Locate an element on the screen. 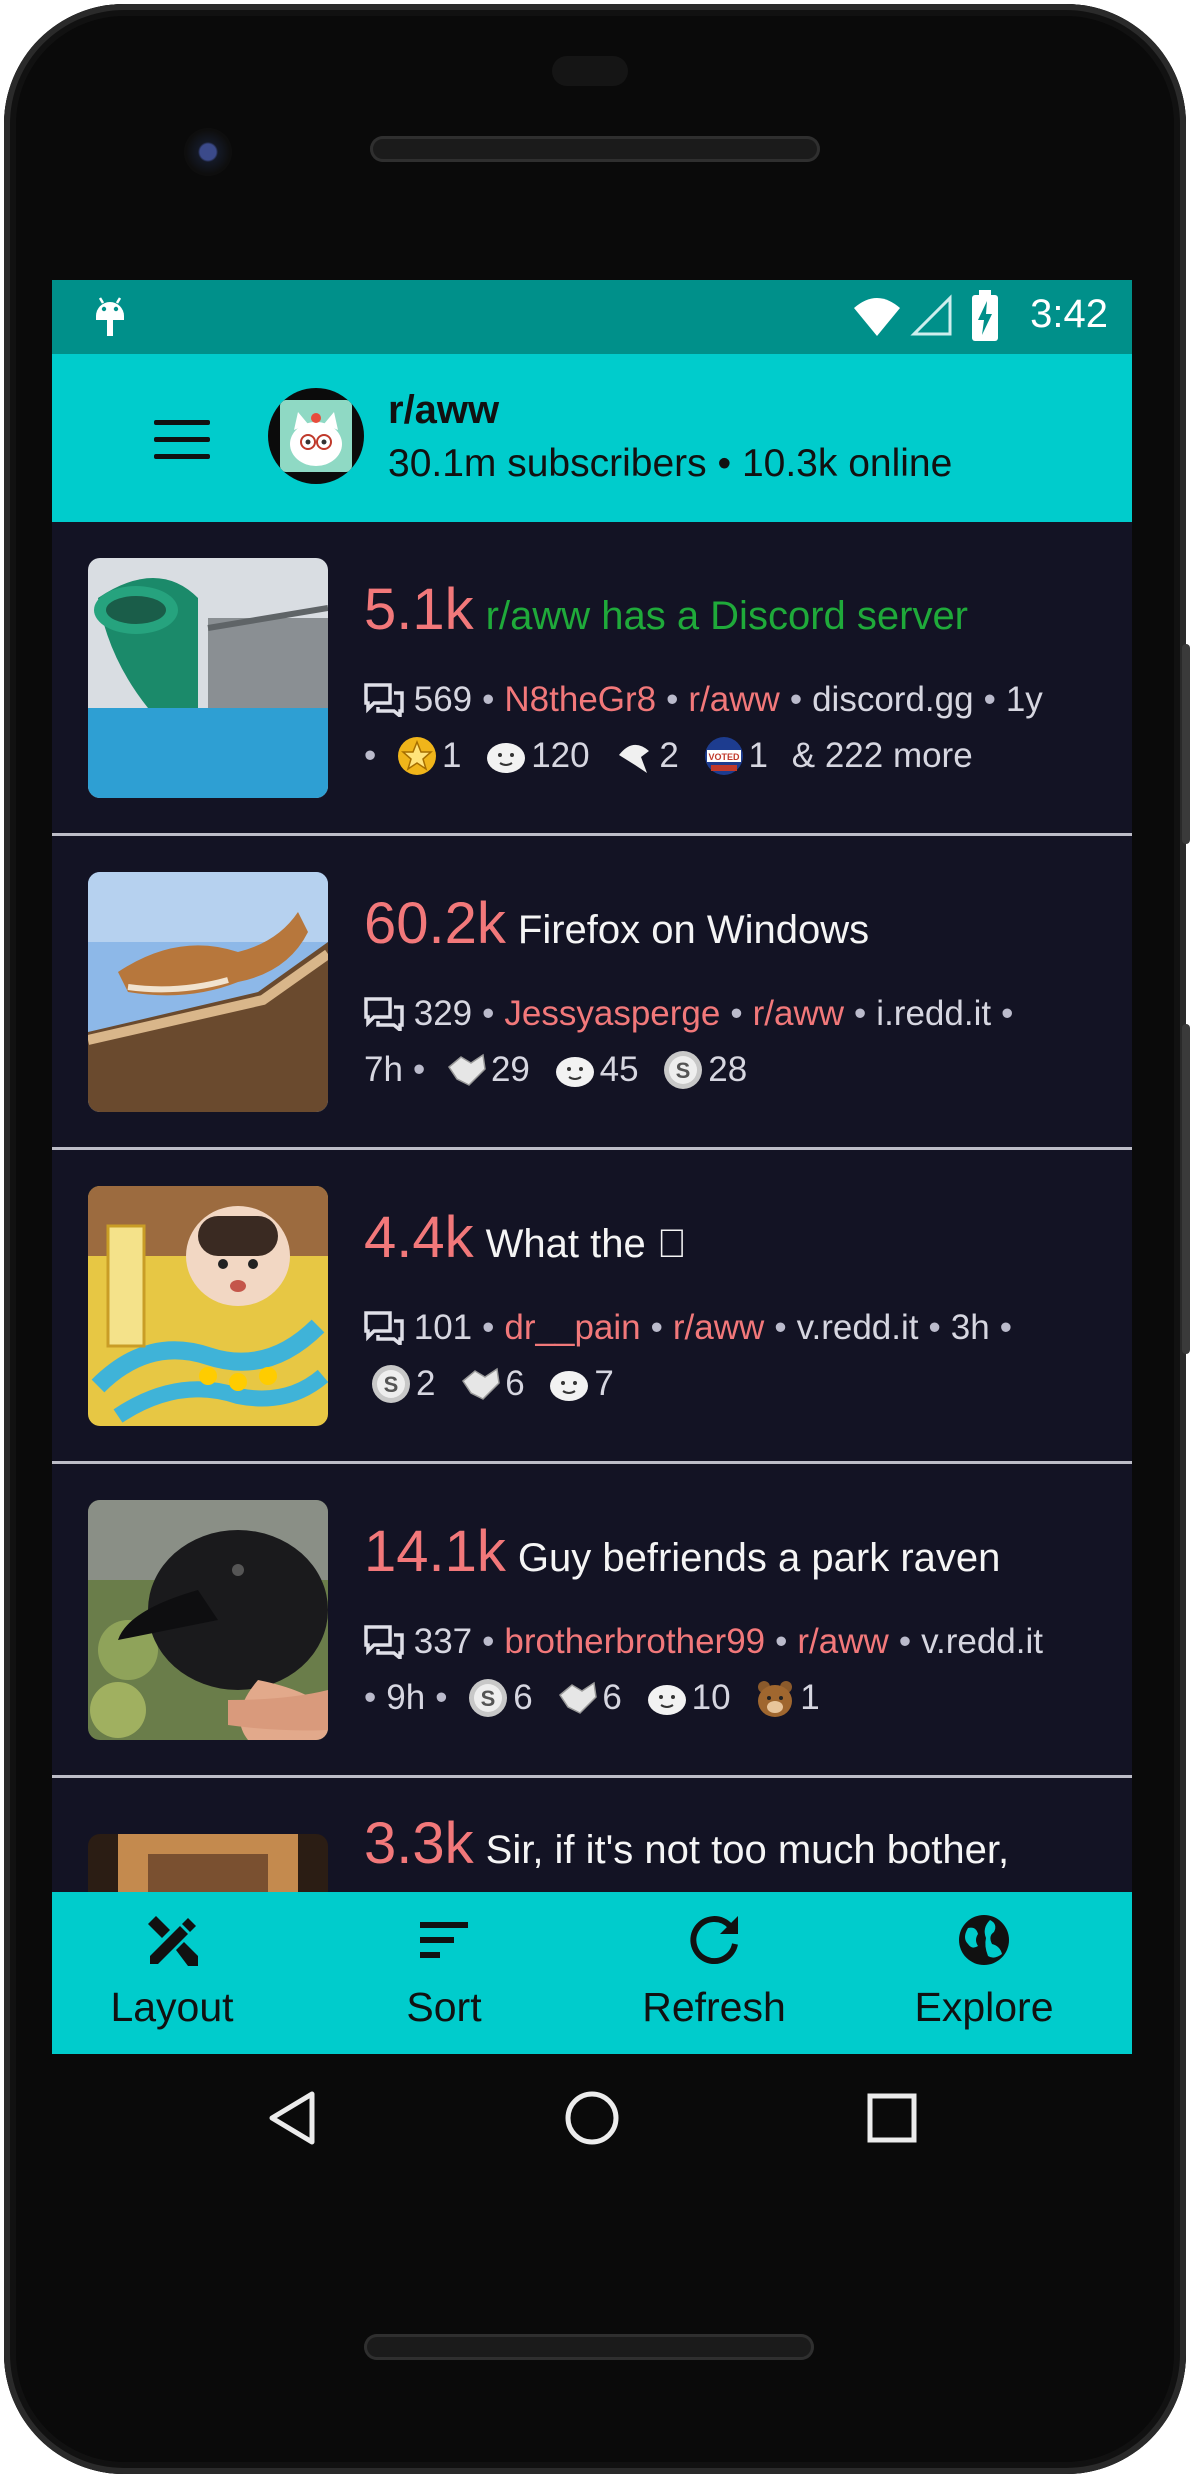 Image resolution: width=1194 pixels, height=2480 pixels. post-author: brotherbrother99 is located at coordinates (634, 1641).